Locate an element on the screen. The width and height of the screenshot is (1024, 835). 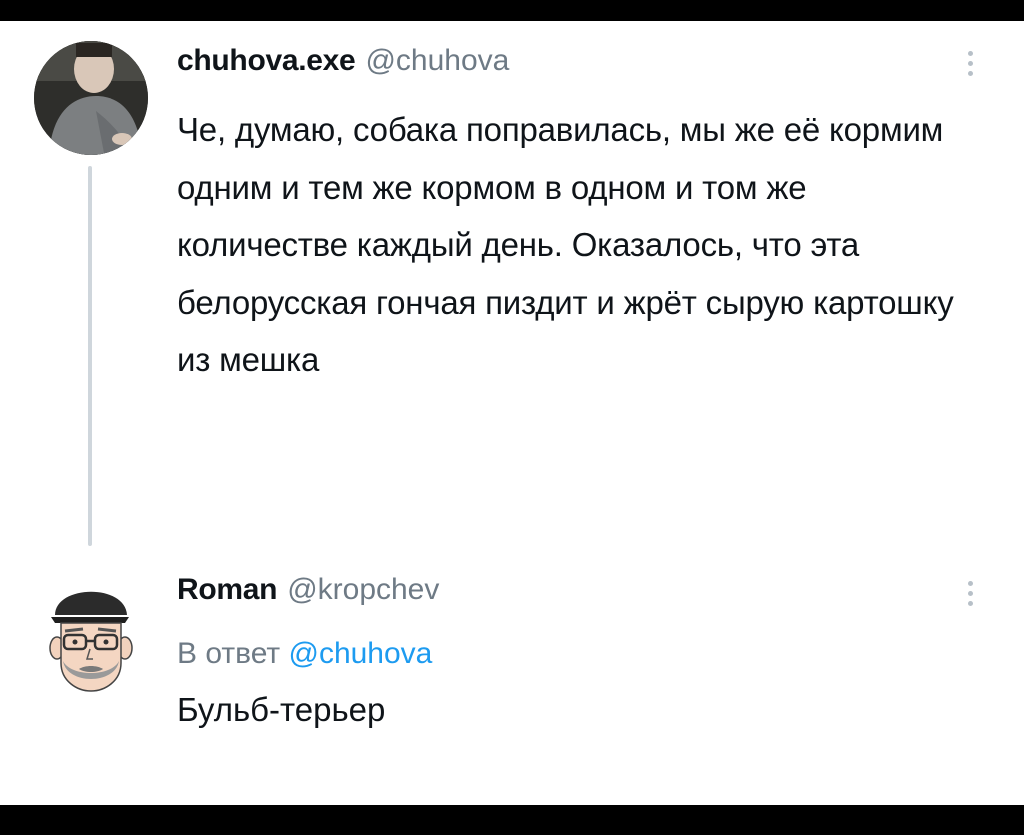
display-name: chuhova.exe is located at coordinates (266, 61).